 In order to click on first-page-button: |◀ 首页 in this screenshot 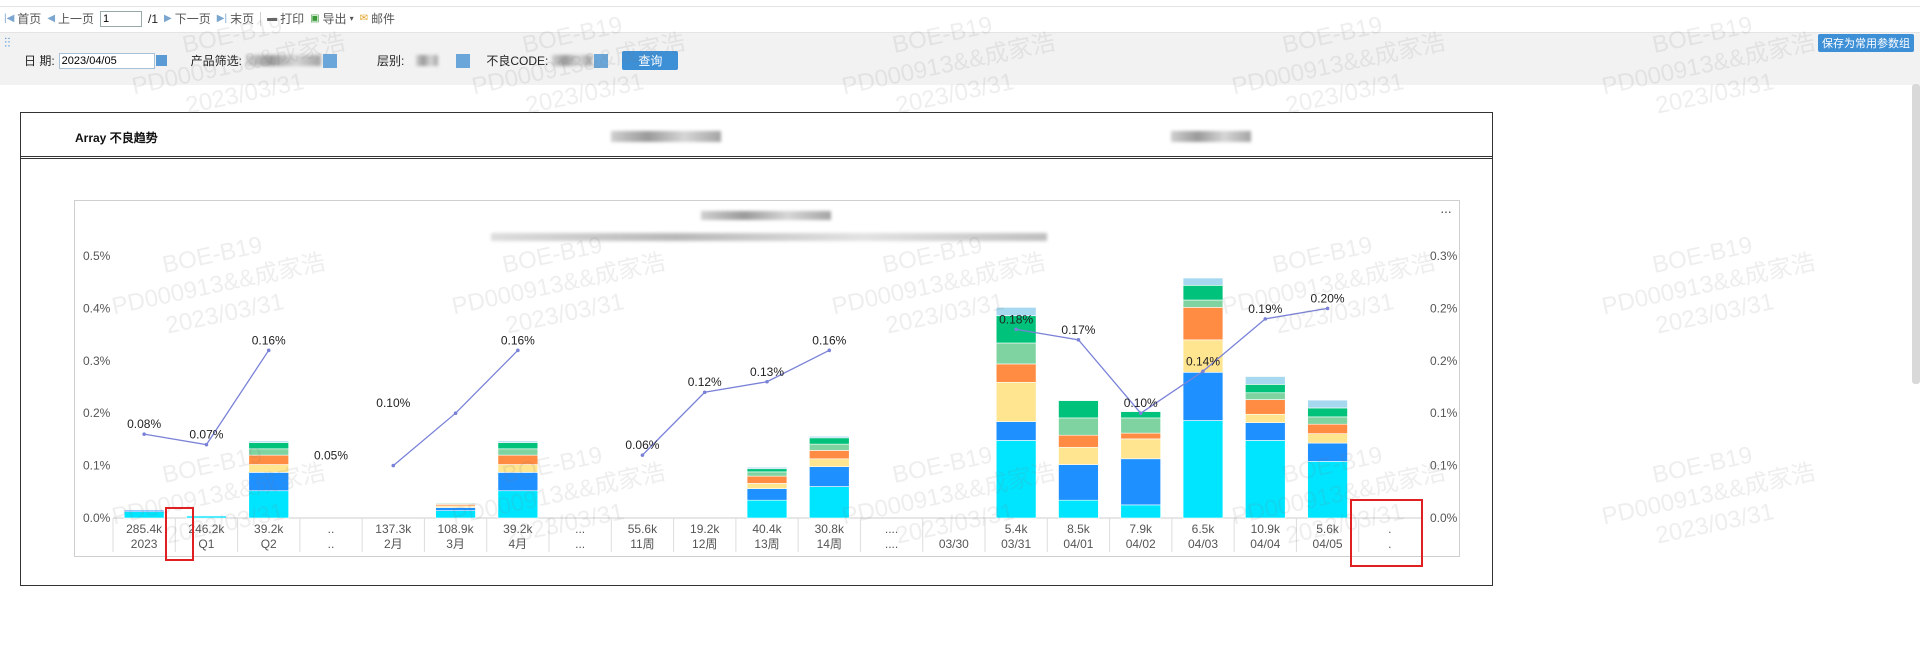, I will do `click(22, 18)`.